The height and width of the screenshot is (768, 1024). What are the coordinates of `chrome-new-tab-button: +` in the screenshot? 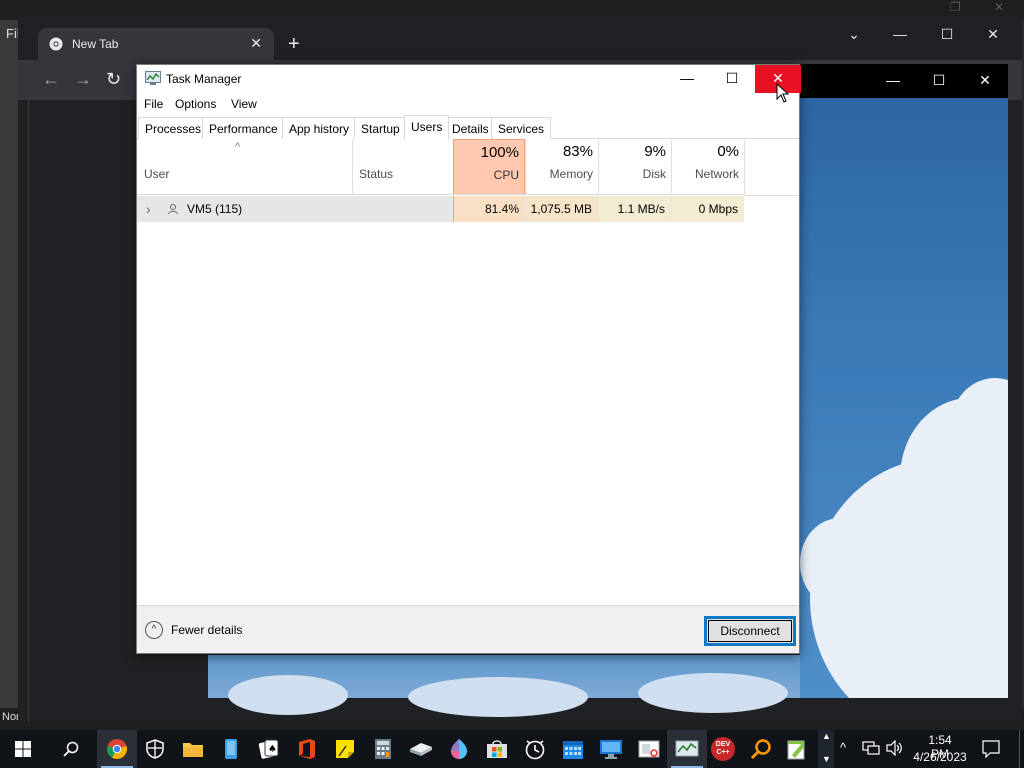 It's located at (294, 44).